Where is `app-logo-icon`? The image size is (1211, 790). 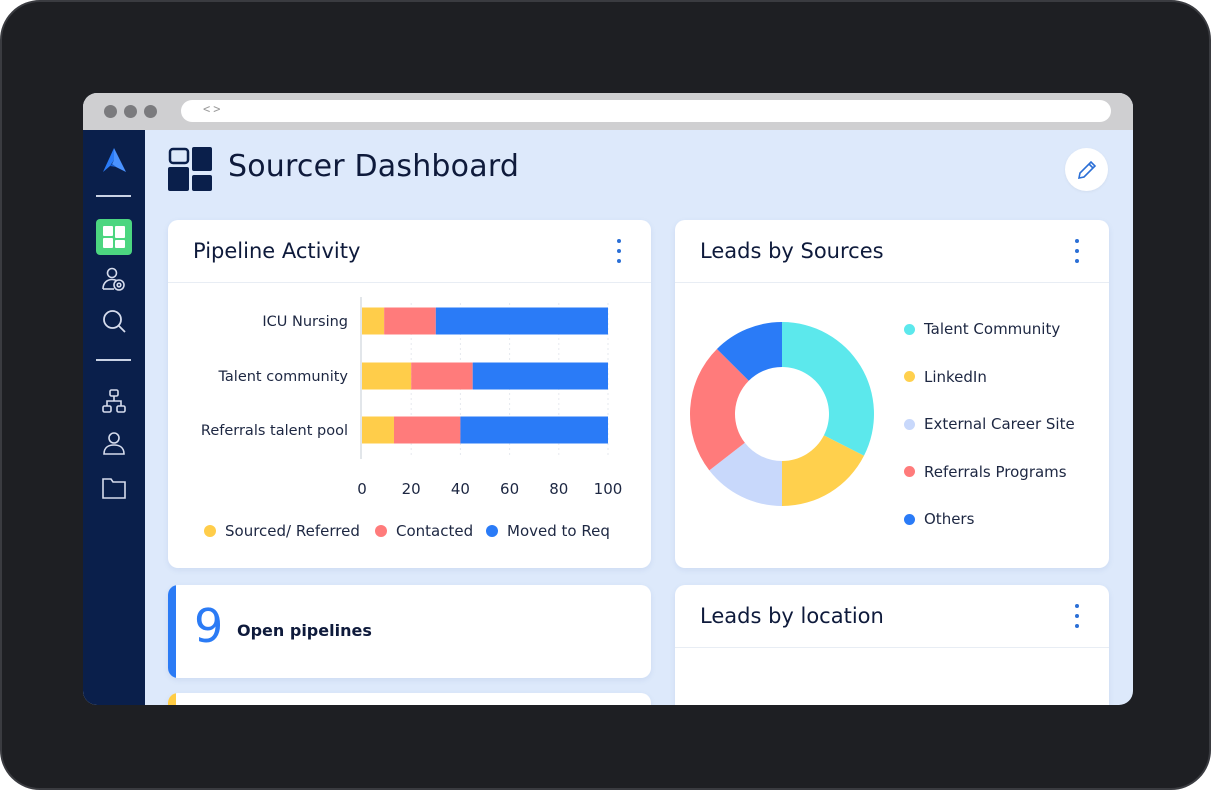 app-logo-icon is located at coordinates (114, 161).